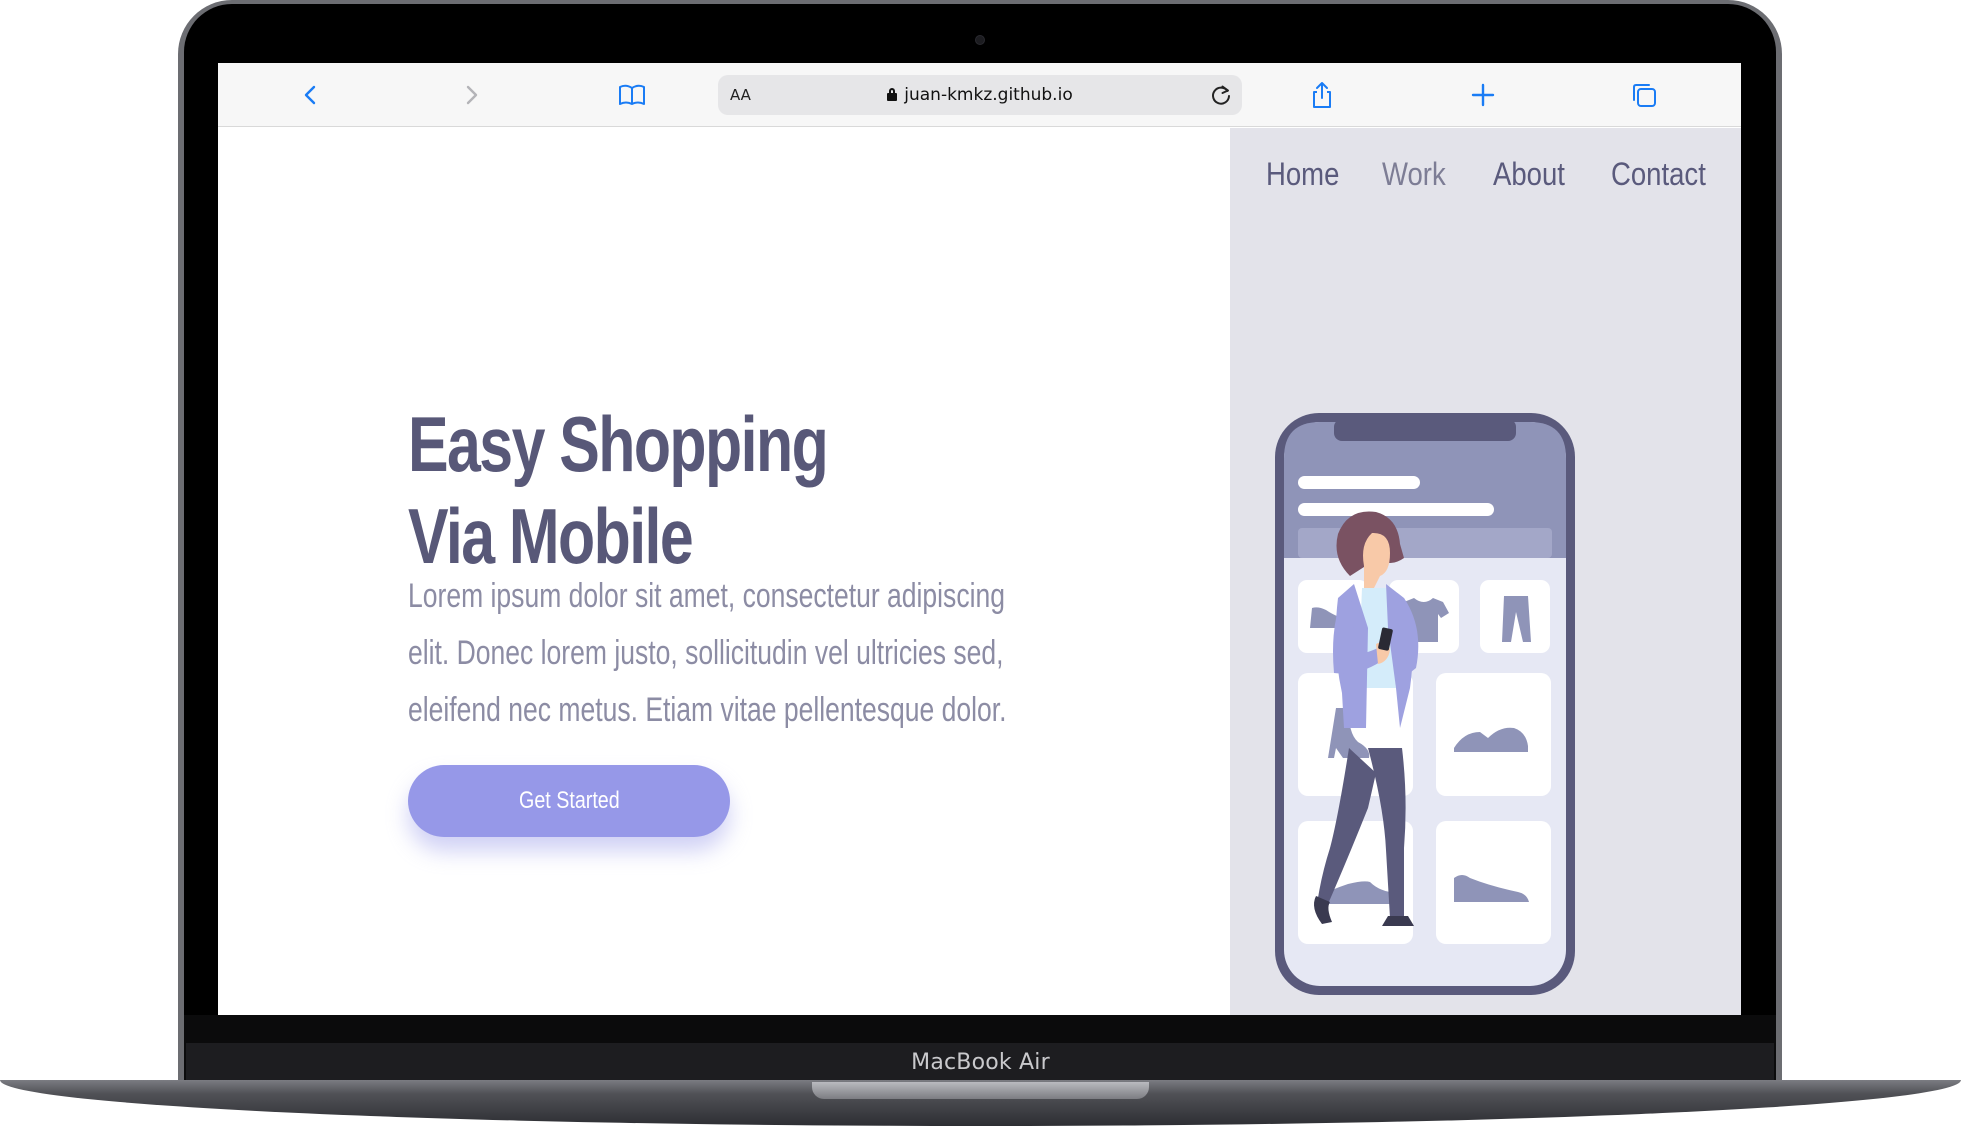  I want to click on reload-icon, so click(1221, 95).